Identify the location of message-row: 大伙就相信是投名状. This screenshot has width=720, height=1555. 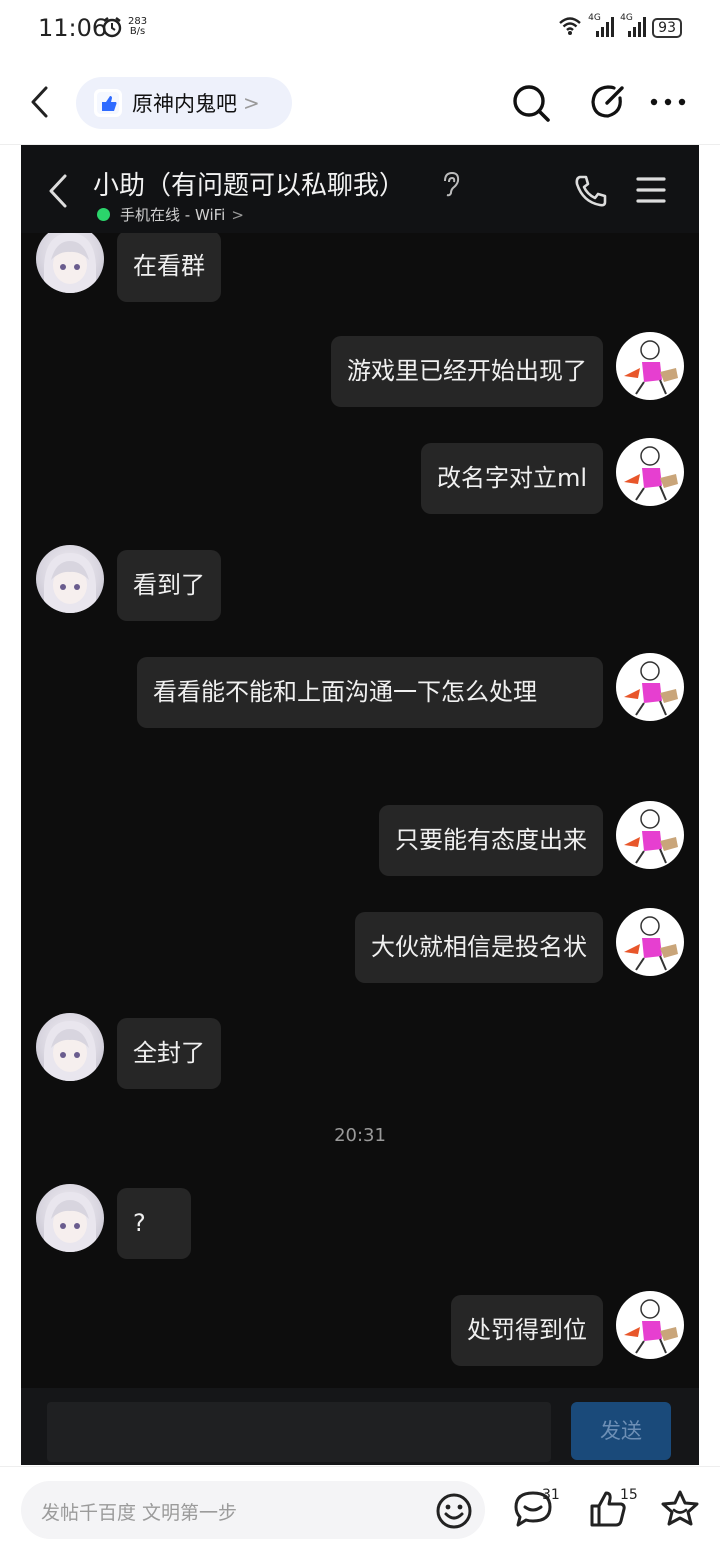
(479, 947).